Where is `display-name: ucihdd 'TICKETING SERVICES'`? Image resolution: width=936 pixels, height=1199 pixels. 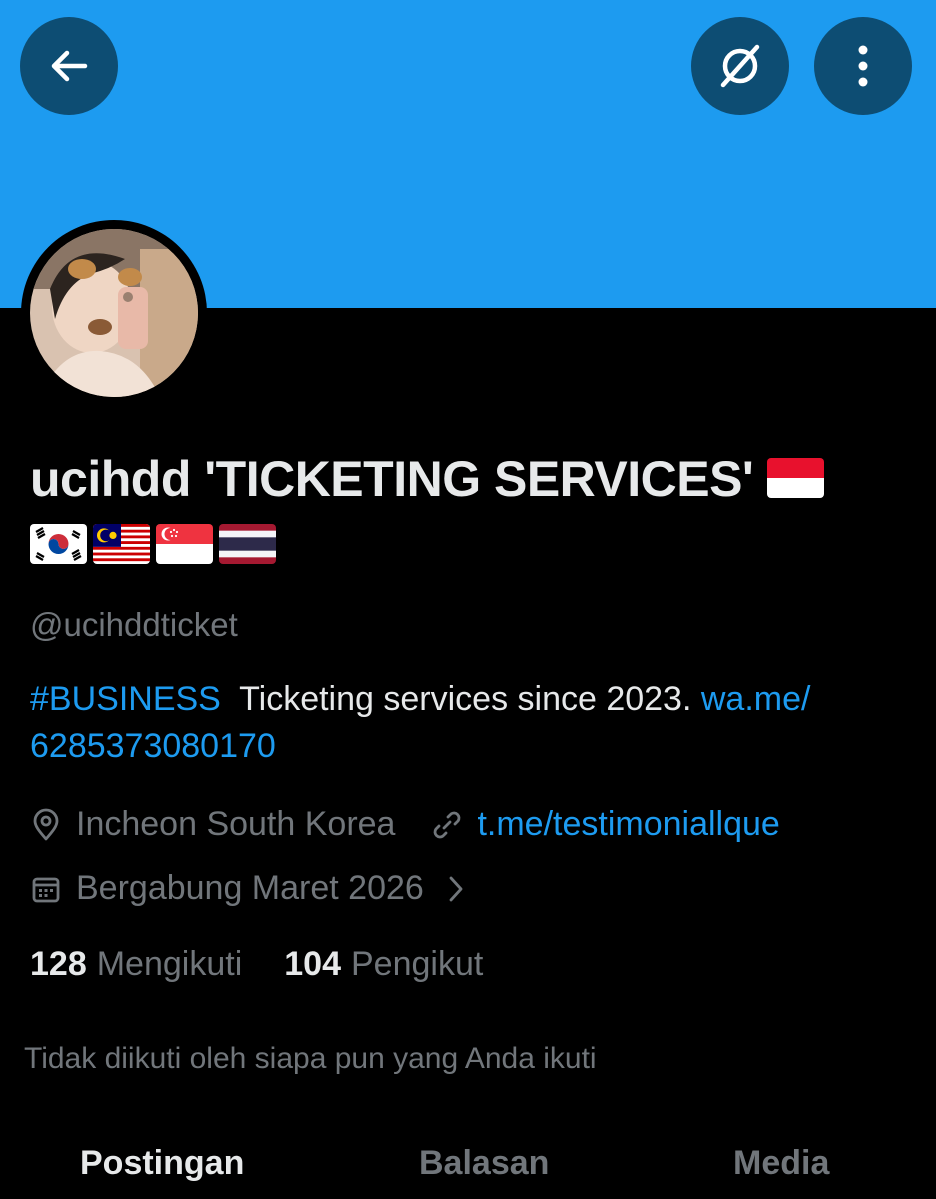
display-name: ucihdd 'TICKETING SERVICES' is located at coordinates (392, 479).